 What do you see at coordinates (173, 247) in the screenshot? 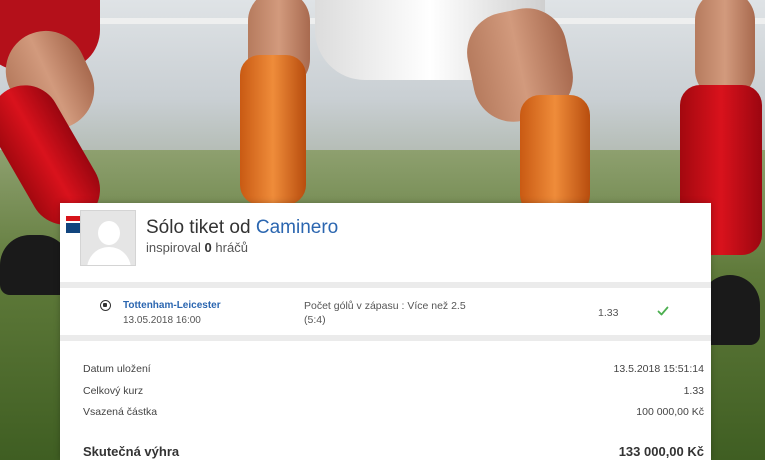
I see `inspired-prefix: inspiroval` at bounding box center [173, 247].